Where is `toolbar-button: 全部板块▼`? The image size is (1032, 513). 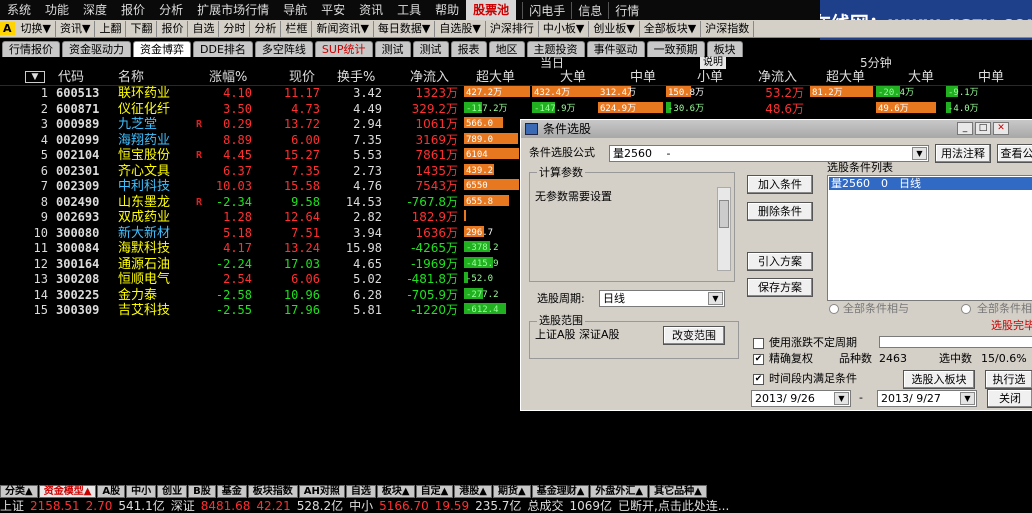 toolbar-button: 全部板块▼ is located at coordinates (671, 28).